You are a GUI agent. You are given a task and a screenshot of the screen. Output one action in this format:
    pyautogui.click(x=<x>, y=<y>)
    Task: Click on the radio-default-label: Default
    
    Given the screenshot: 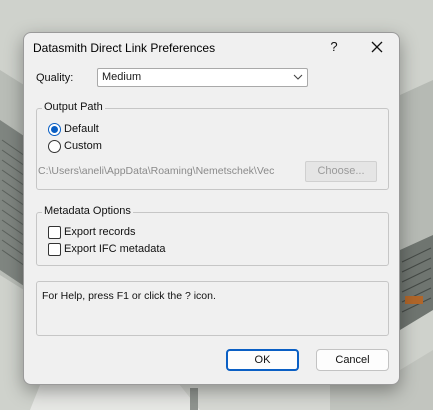 What is the action you would take?
    pyautogui.click(x=81, y=129)
    